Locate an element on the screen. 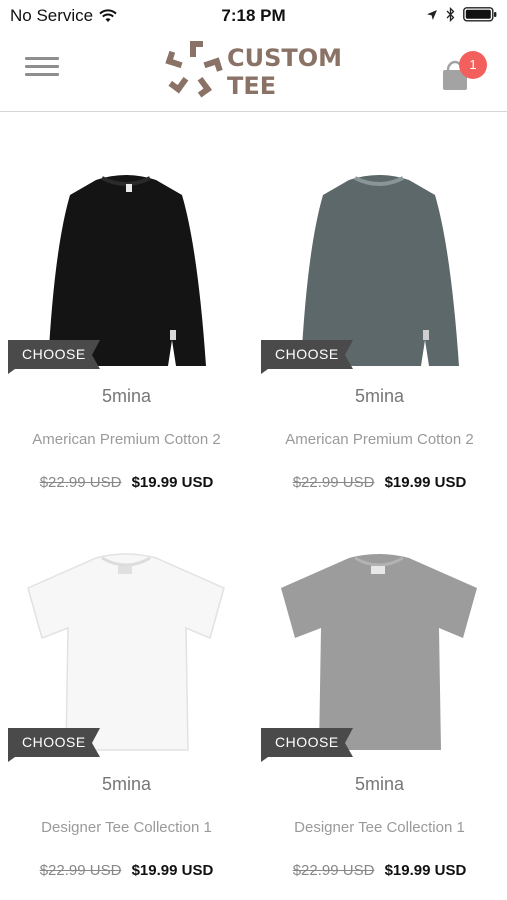  product-image-white-tshirt is located at coordinates (126, 644).